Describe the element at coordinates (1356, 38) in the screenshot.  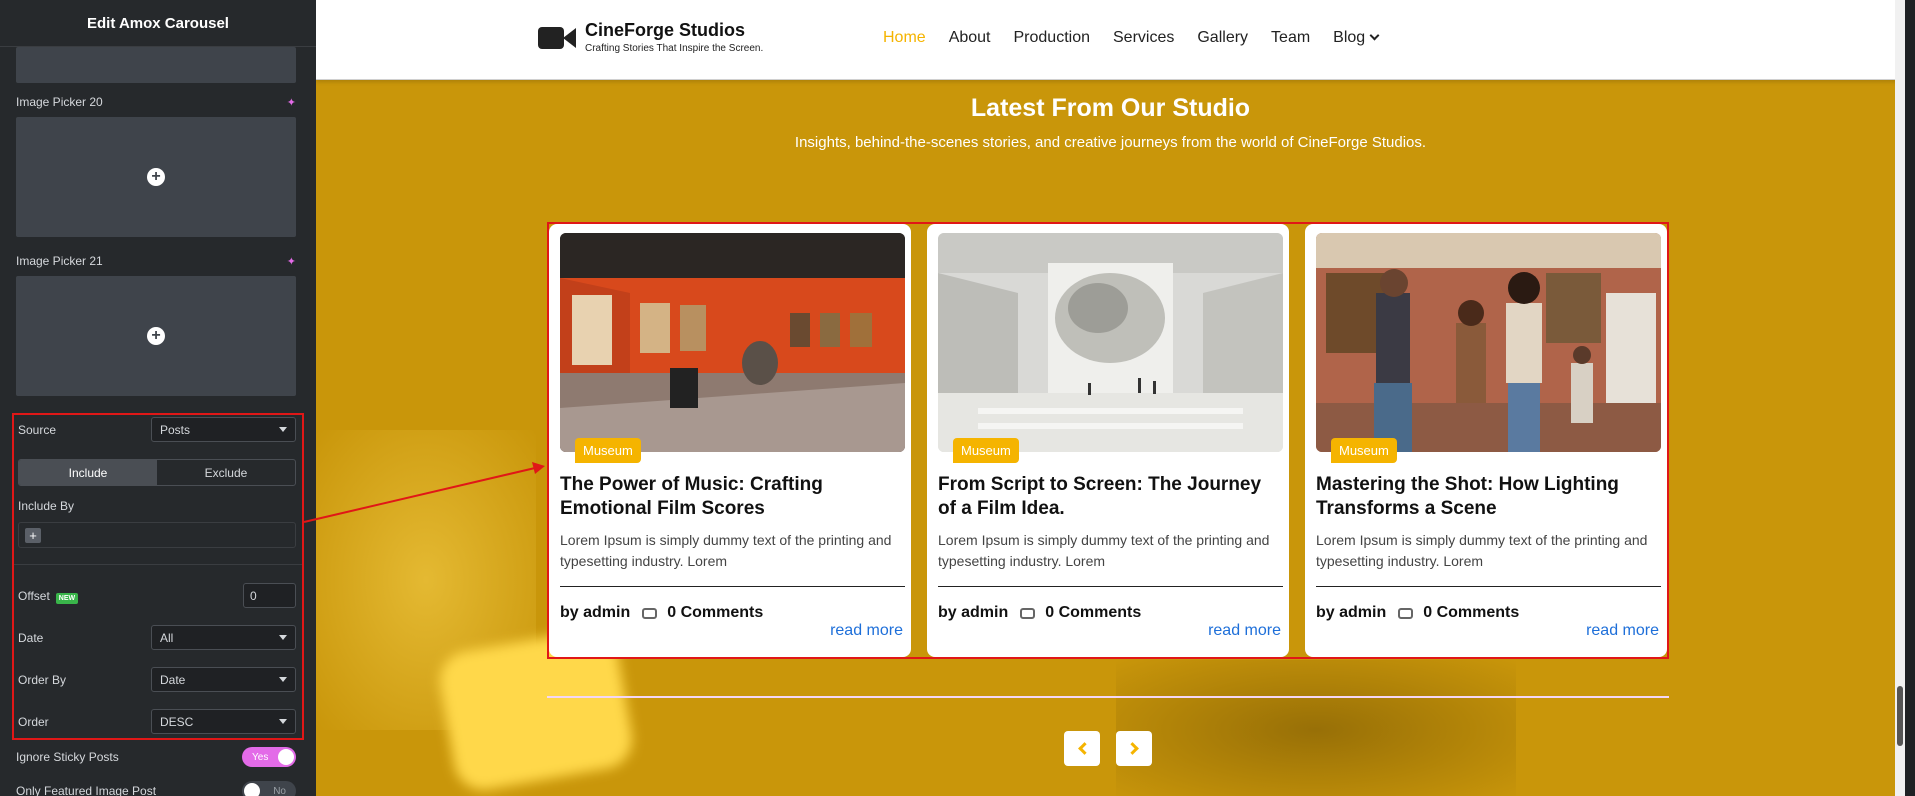
I see `nav-blog: Blog` at that location.